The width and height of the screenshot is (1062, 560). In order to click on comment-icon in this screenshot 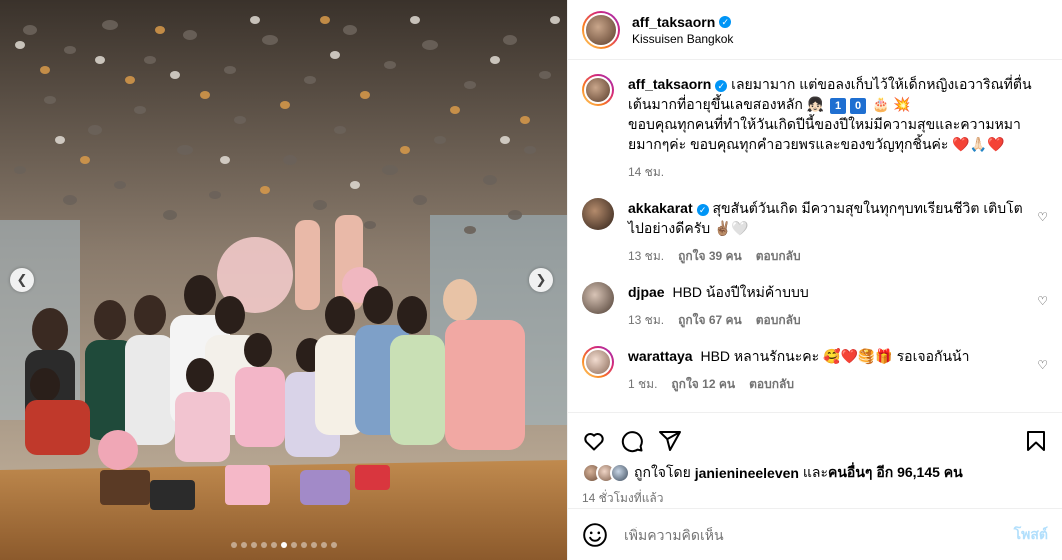, I will do `click(632, 441)`.